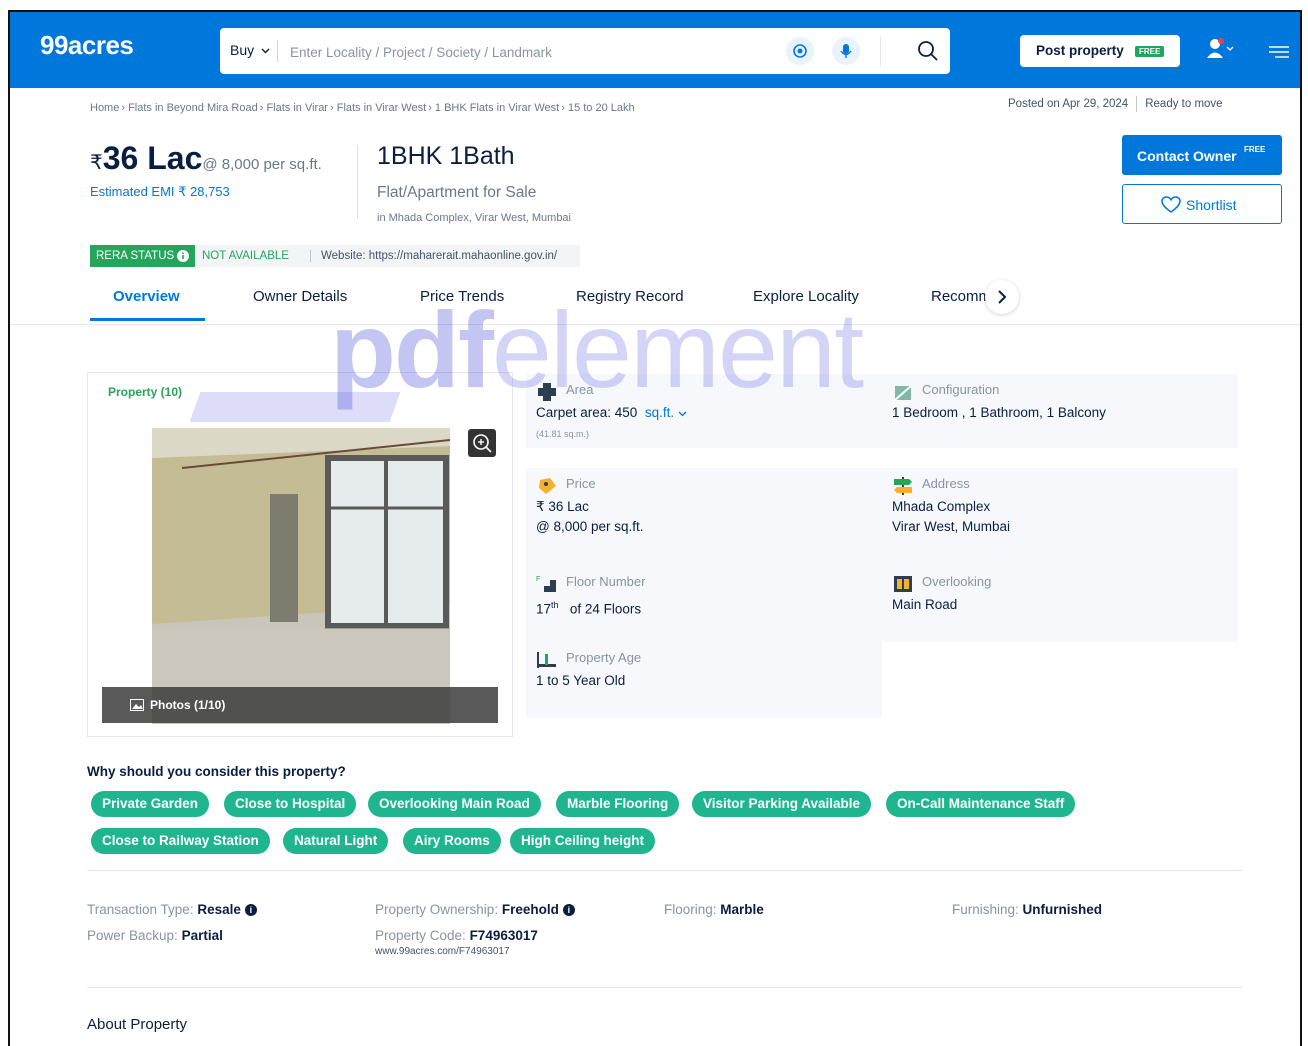 This screenshot has width=1308, height=1046. I want to click on posted-date: Posted on Apr 29, 2024, so click(1068, 104).